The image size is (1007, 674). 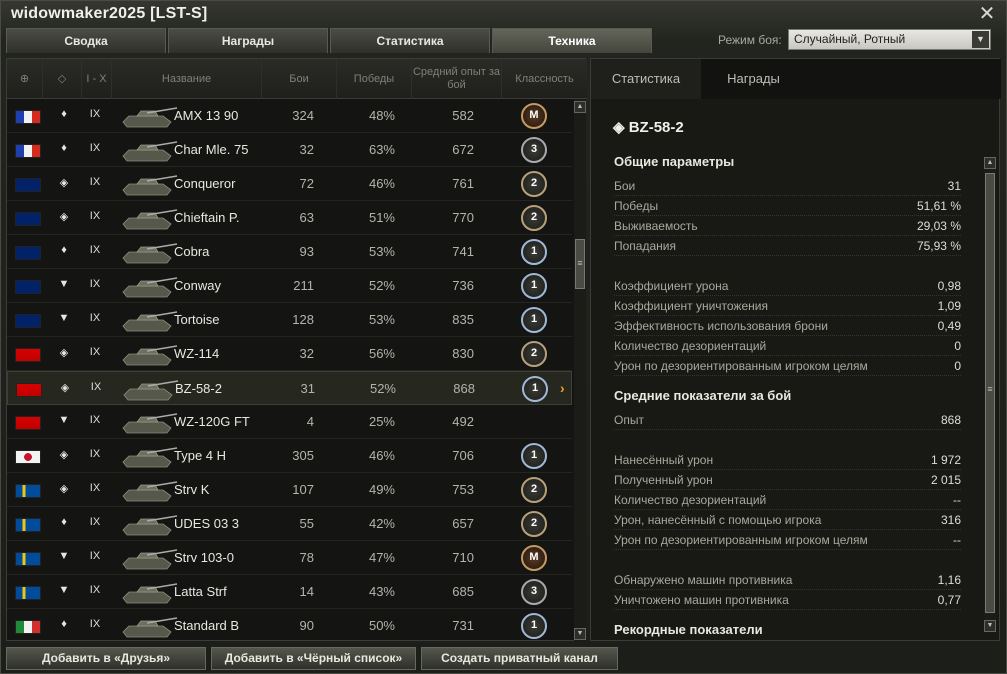 What do you see at coordinates (381, 115) in the screenshot?
I see `wins-cell: 48%` at bounding box center [381, 115].